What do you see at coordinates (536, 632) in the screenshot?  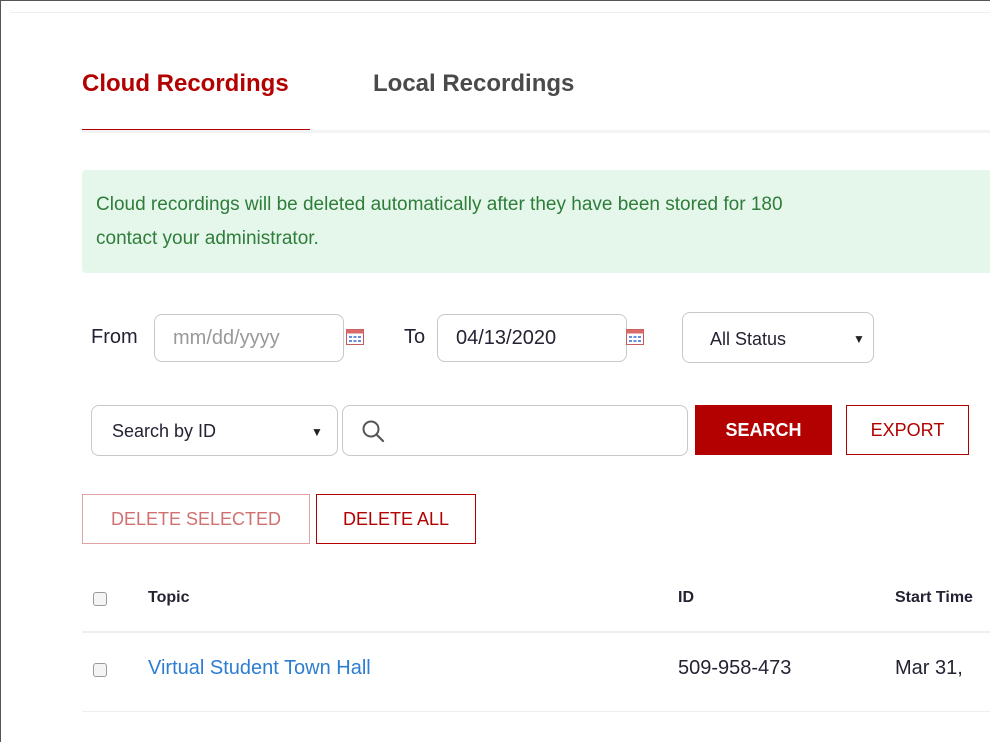 I see `table-header-divider` at bounding box center [536, 632].